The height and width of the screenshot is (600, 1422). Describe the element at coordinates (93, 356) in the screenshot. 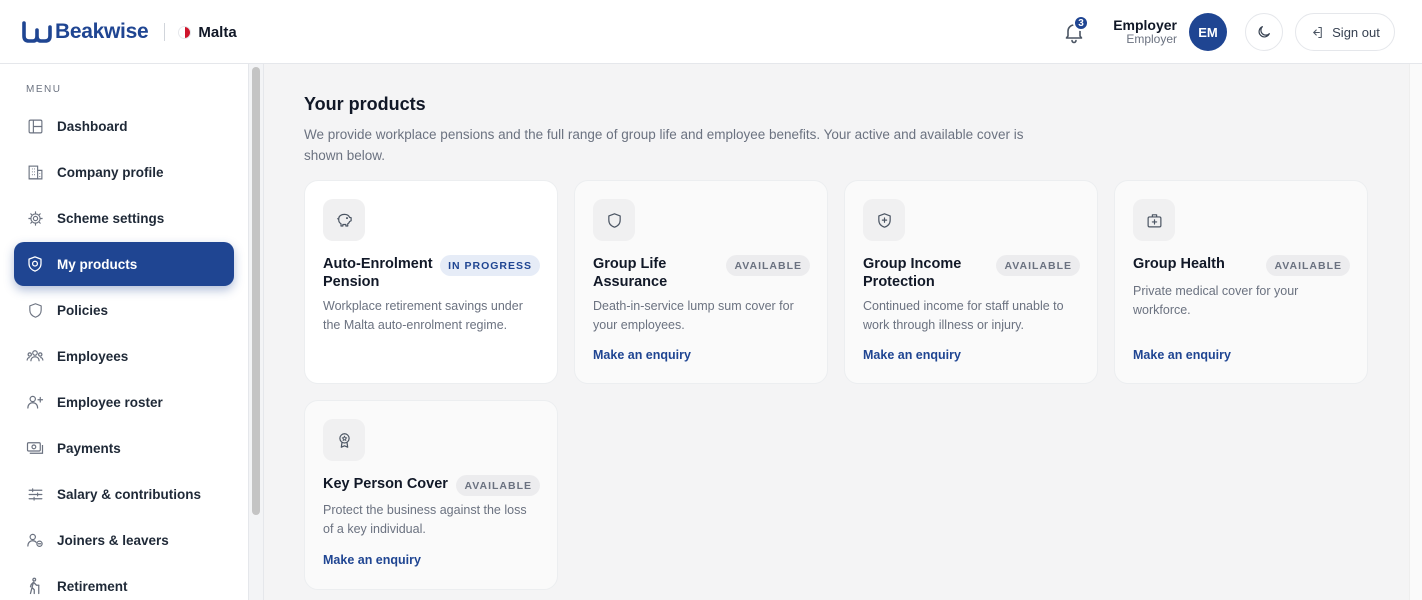

I see `sidebar-item-label: Employees` at that location.